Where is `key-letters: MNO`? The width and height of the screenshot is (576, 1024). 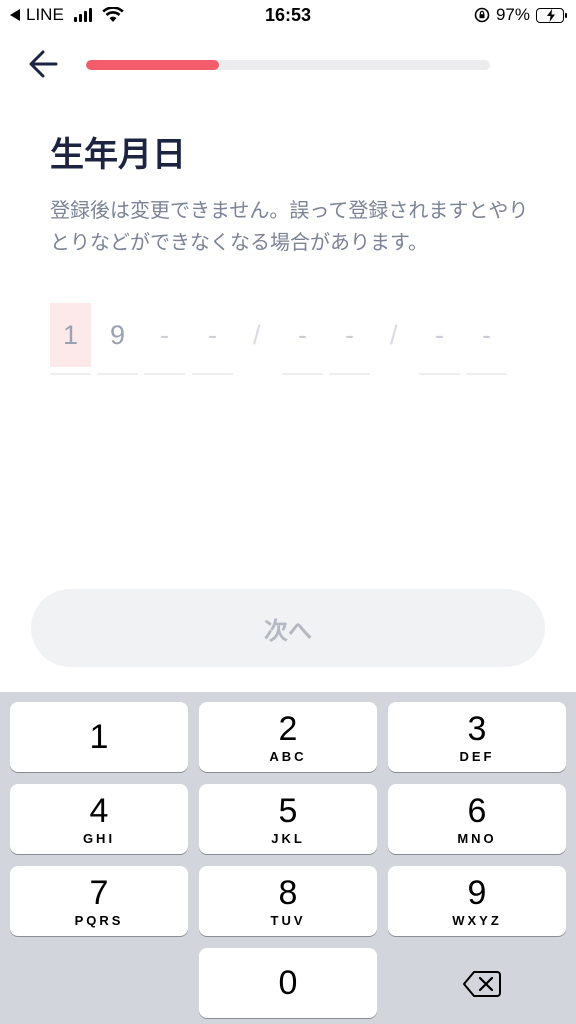 key-letters: MNO is located at coordinates (477, 838).